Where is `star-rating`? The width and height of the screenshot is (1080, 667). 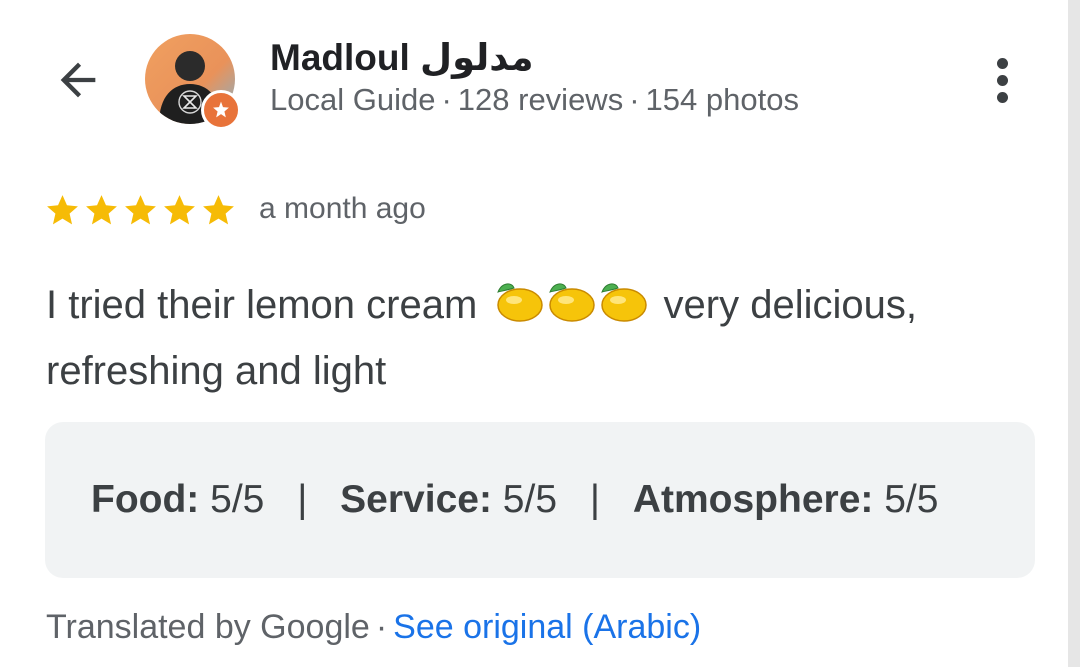
star-rating is located at coordinates (140, 210).